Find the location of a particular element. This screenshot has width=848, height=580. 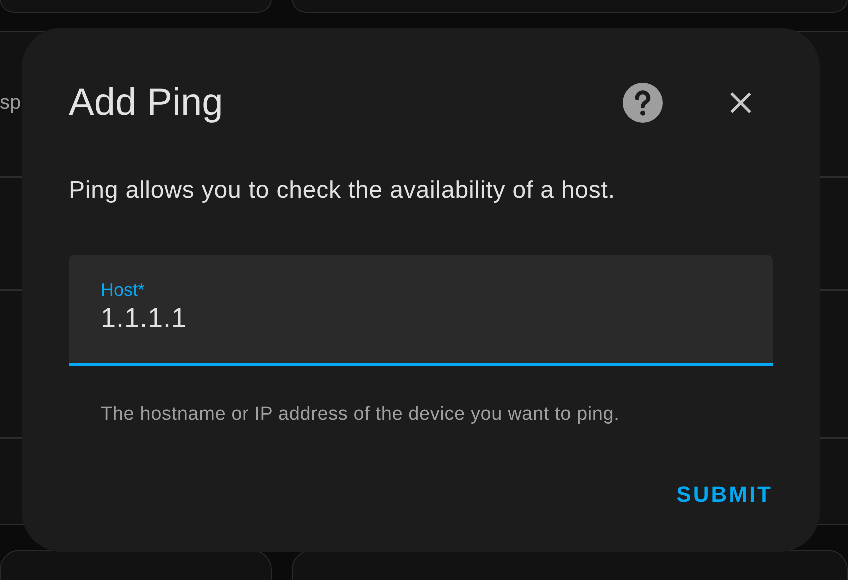

host-input: 1.1.1.1 is located at coordinates (421, 318).